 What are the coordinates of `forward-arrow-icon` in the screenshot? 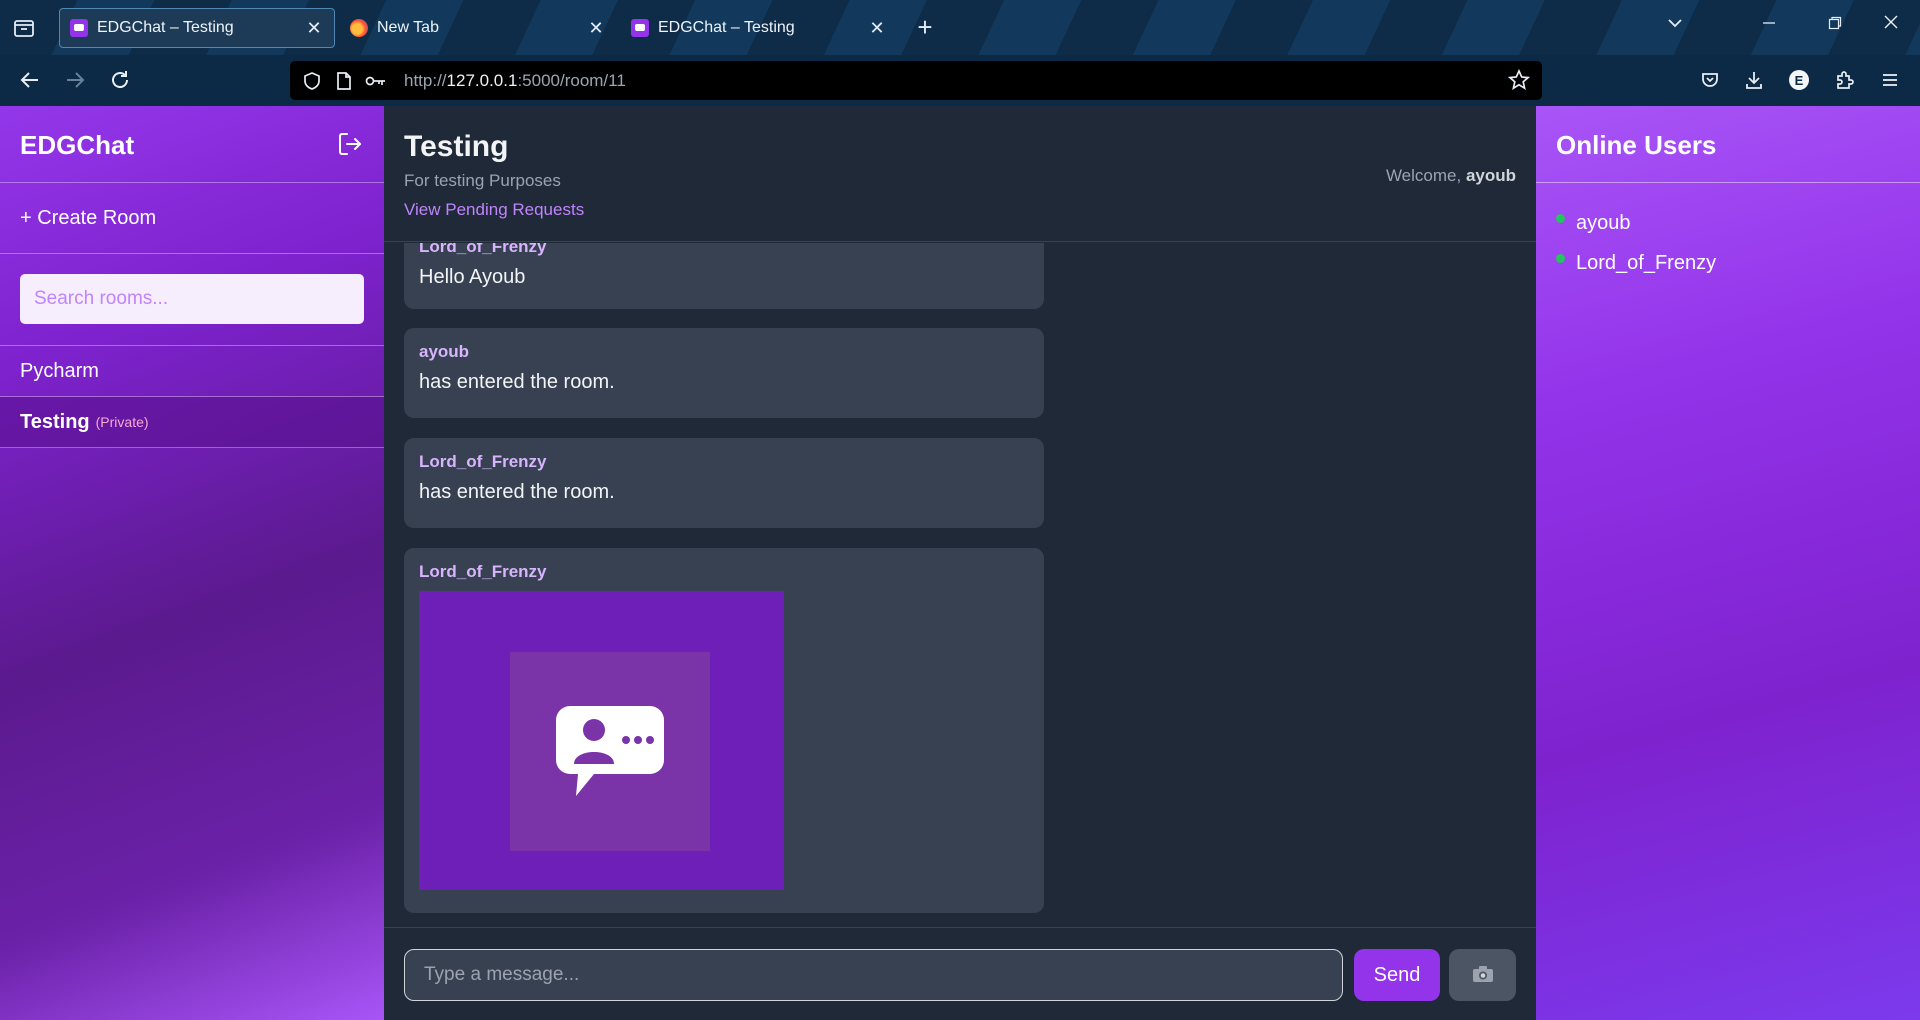 It's located at (75, 80).